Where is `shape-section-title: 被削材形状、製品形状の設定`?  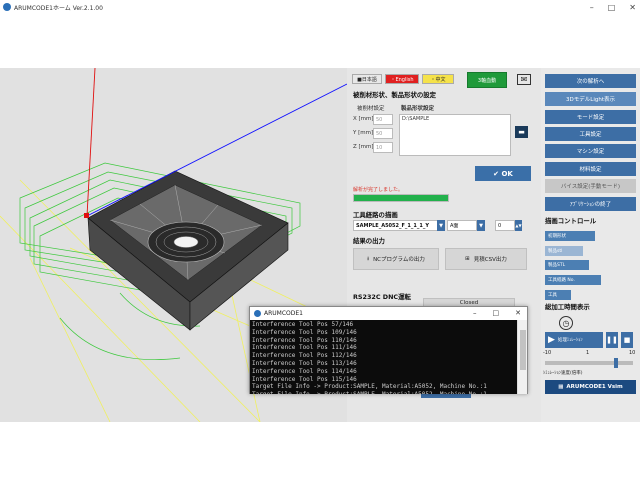 shape-section-title: 被削材形状、製品形状の設定 is located at coordinates (395, 95).